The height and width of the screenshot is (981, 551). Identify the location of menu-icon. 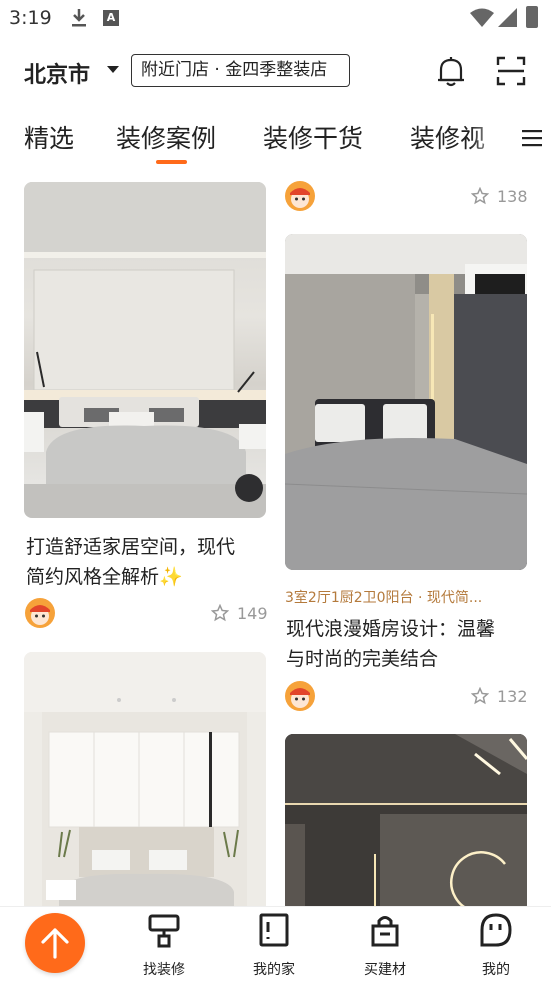
(532, 138).